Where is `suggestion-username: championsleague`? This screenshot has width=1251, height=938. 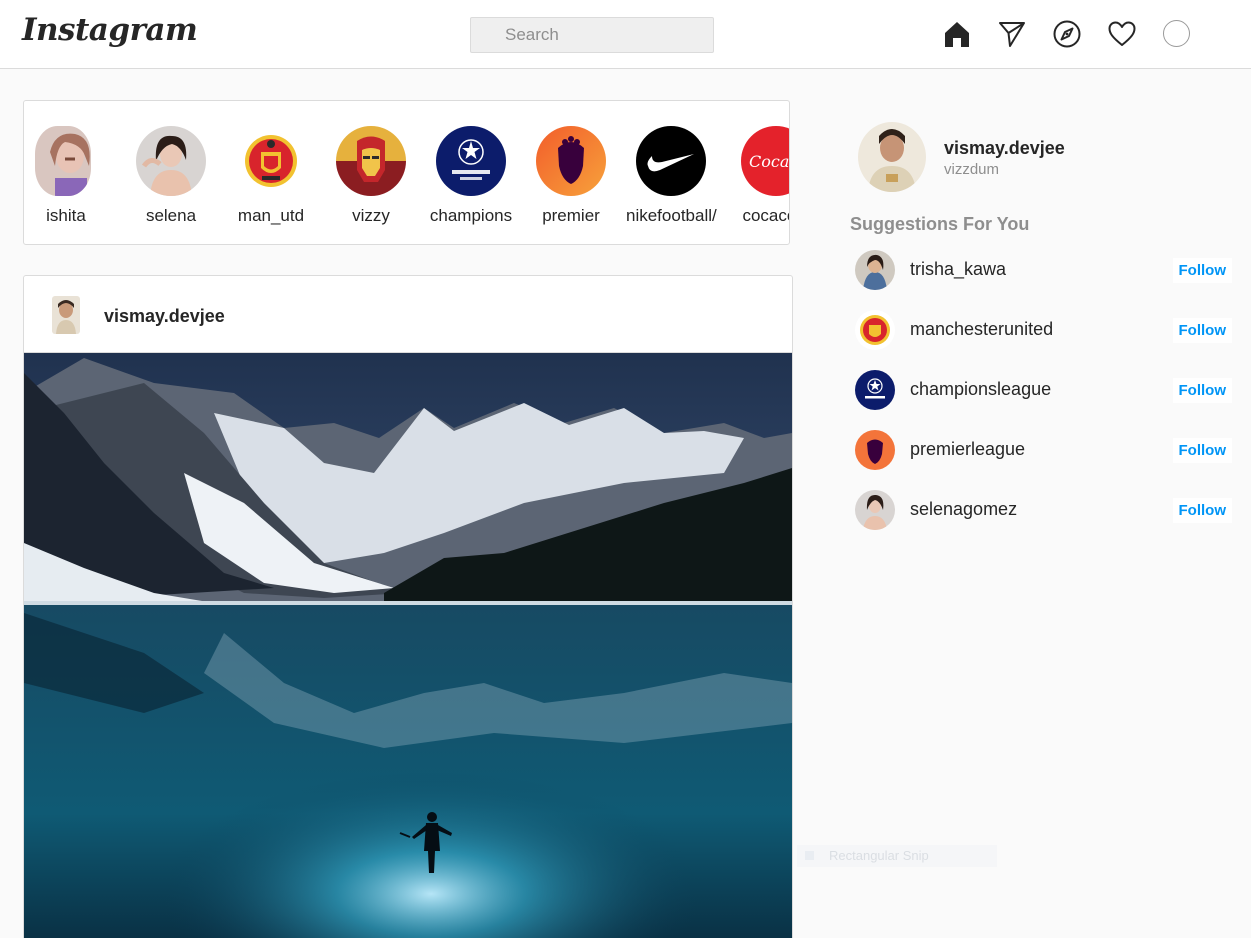 suggestion-username: championsleague is located at coordinates (980, 389).